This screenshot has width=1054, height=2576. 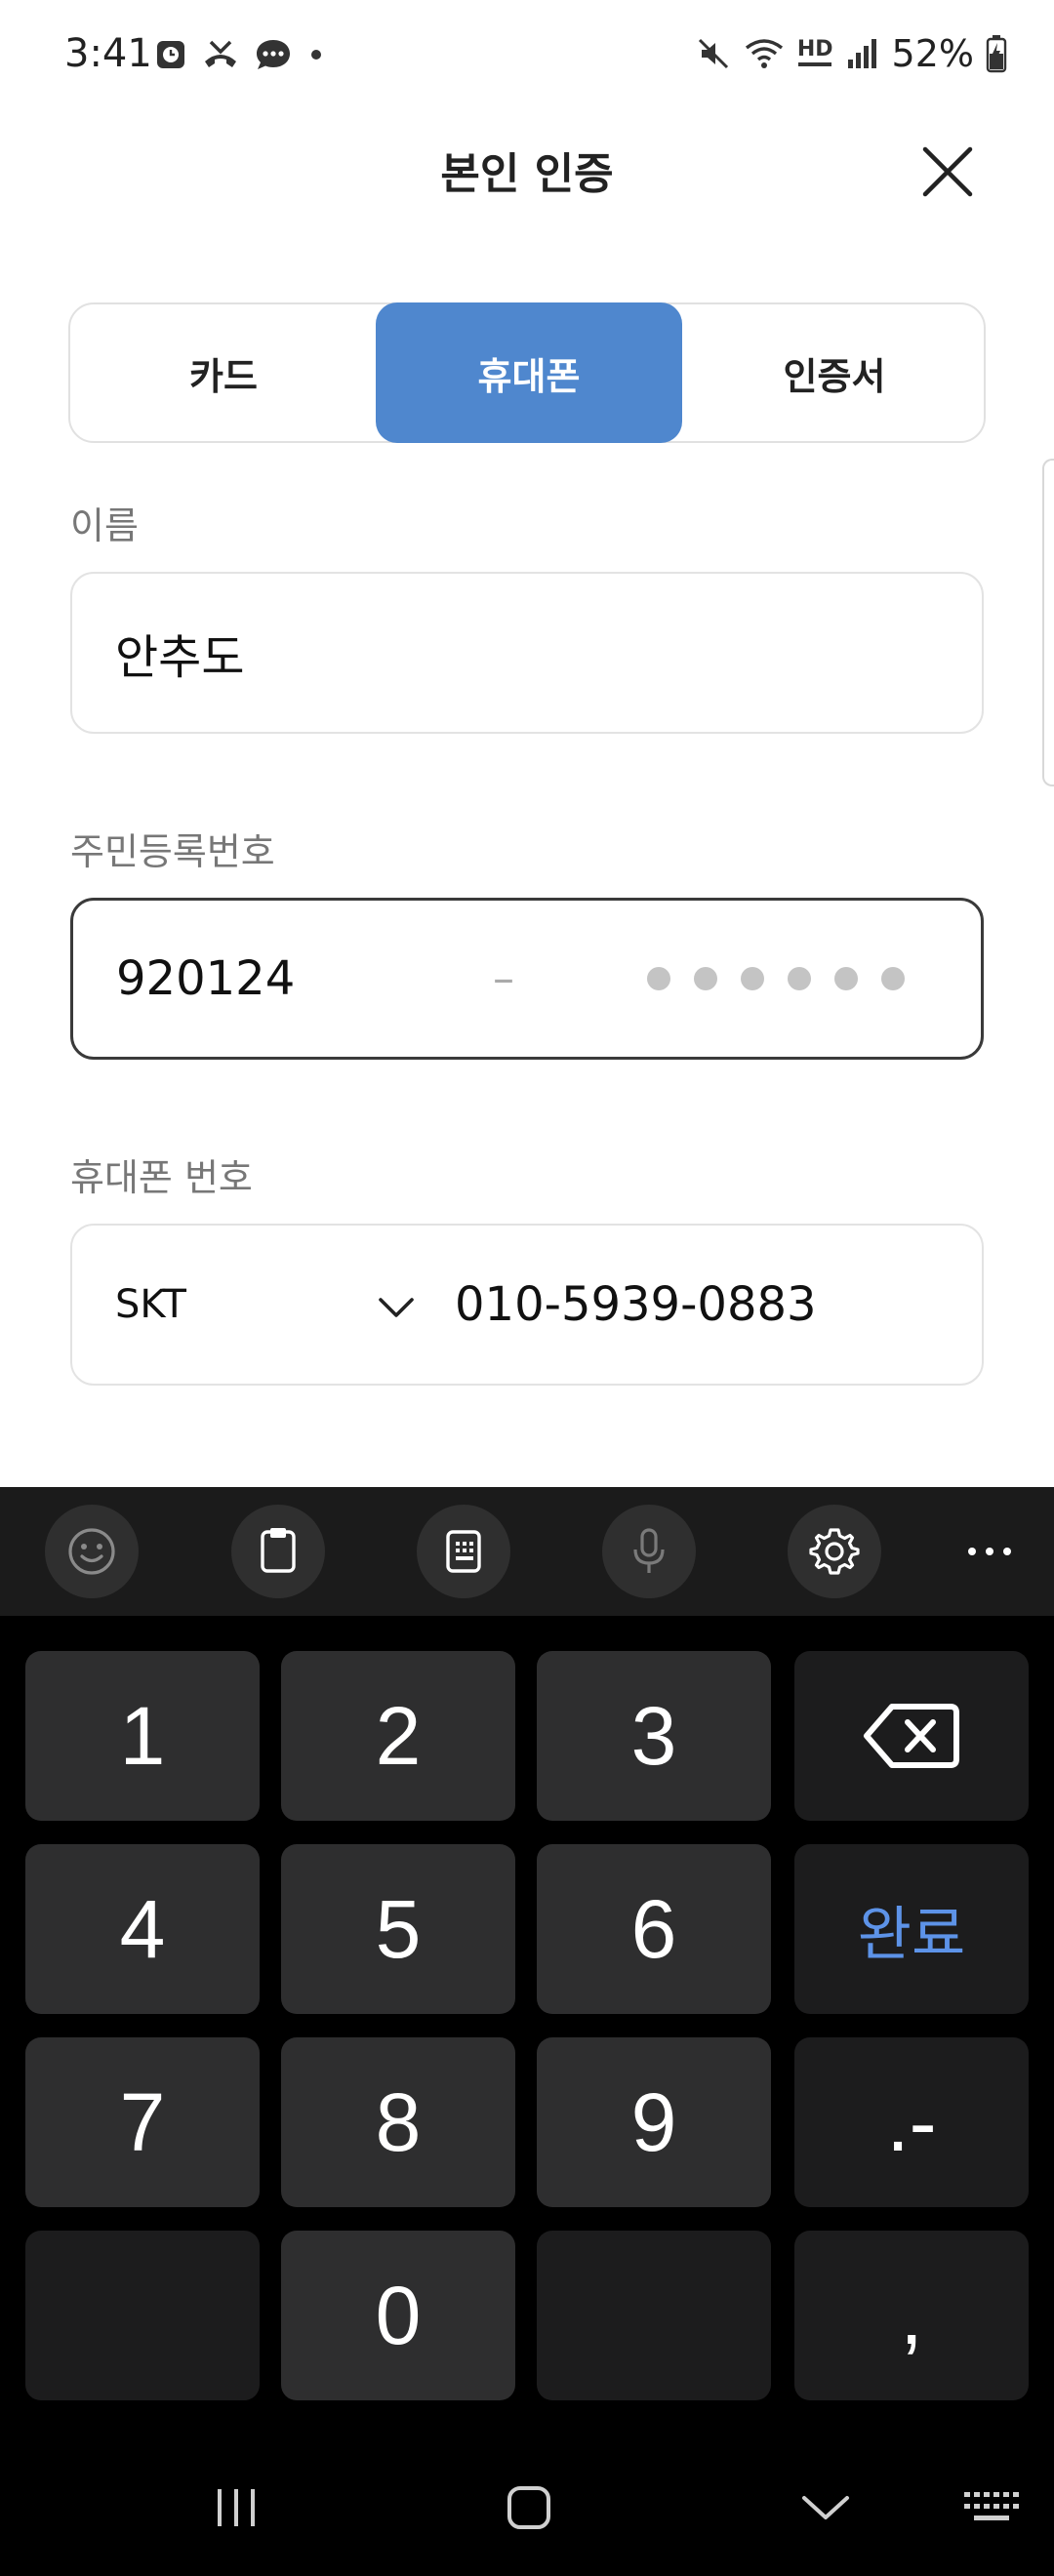 What do you see at coordinates (713, 53) in the screenshot?
I see `mute-icon` at bounding box center [713, 53].